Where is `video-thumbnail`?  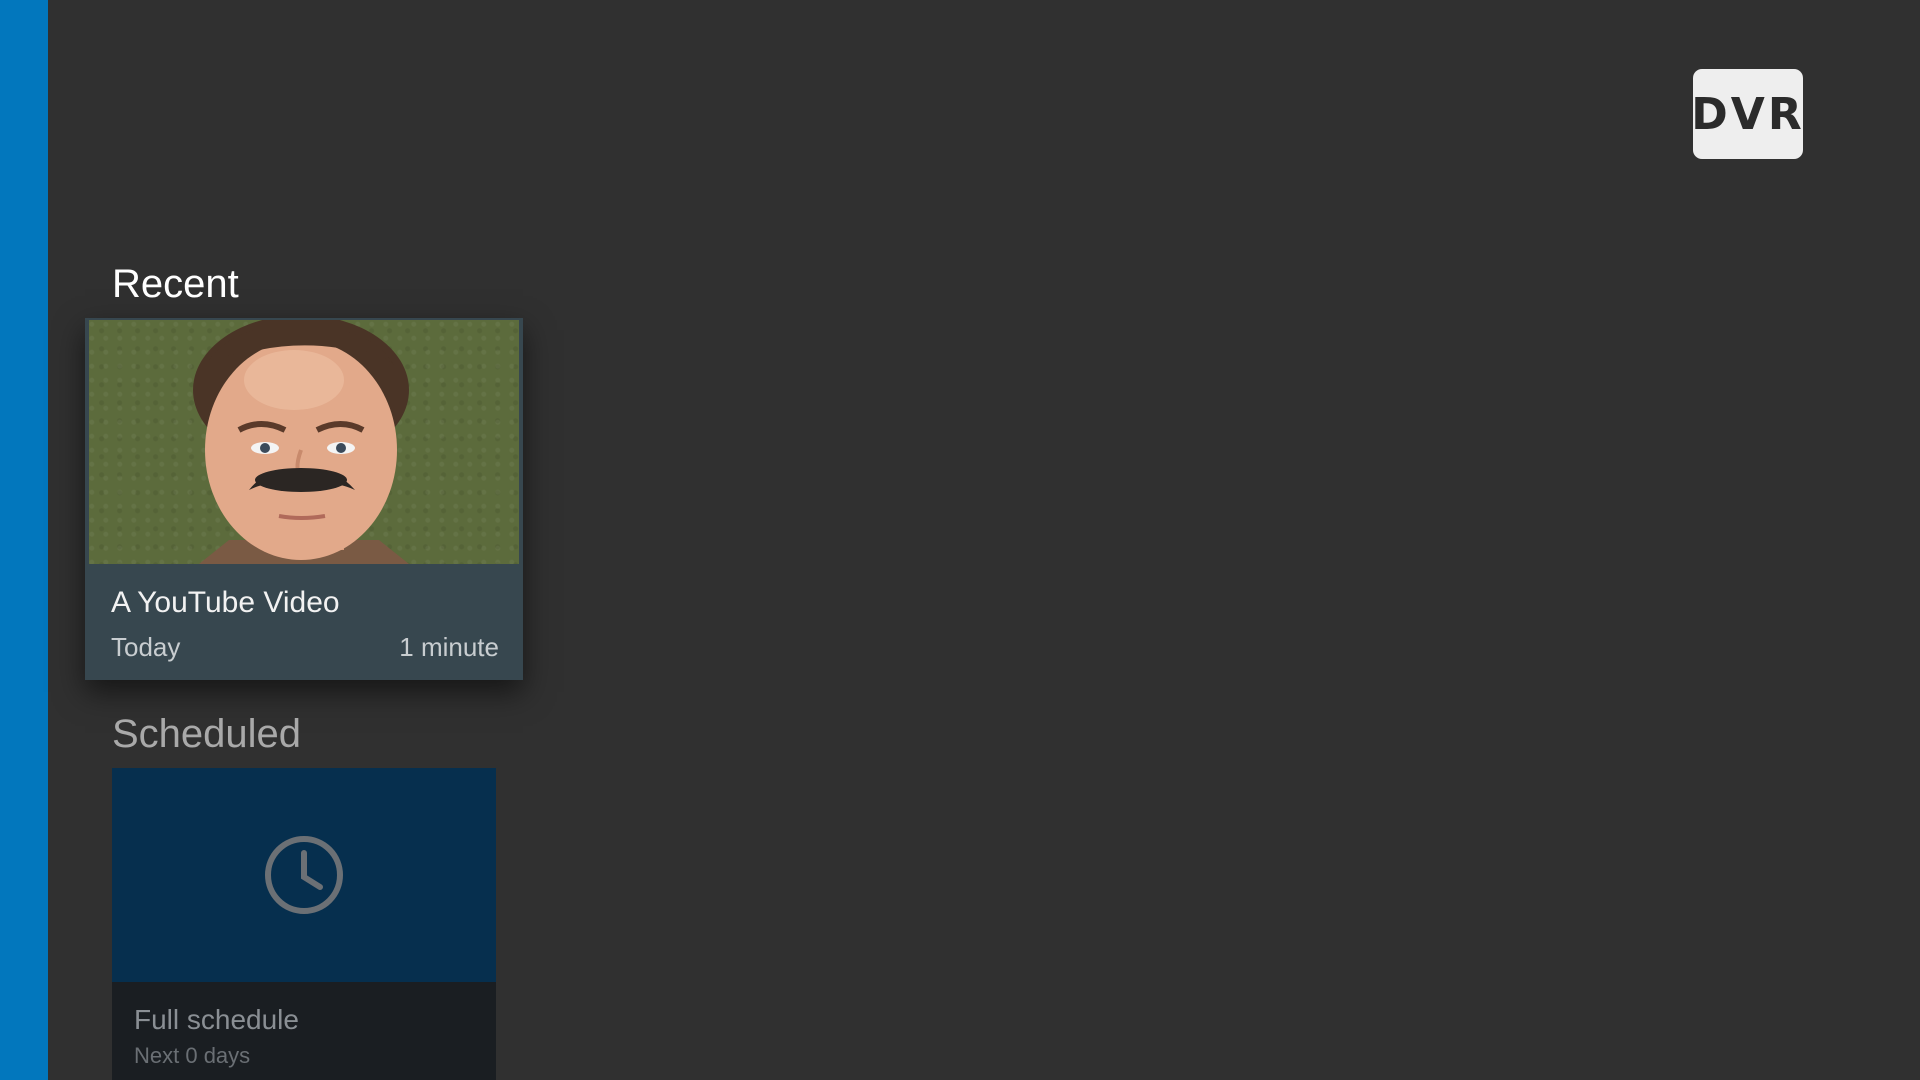 video-thumbnail is located at coordinates (304, 442).